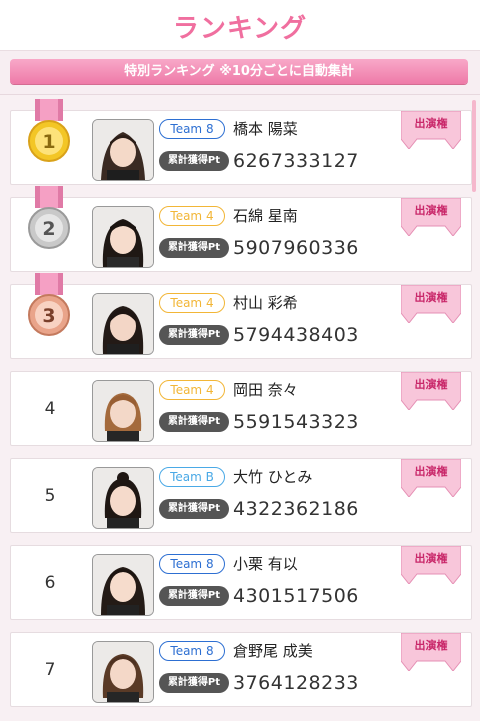 The width and height of the screenshot is (480, 721). I want to click on points-value: 4322362186, so click(296, 509).